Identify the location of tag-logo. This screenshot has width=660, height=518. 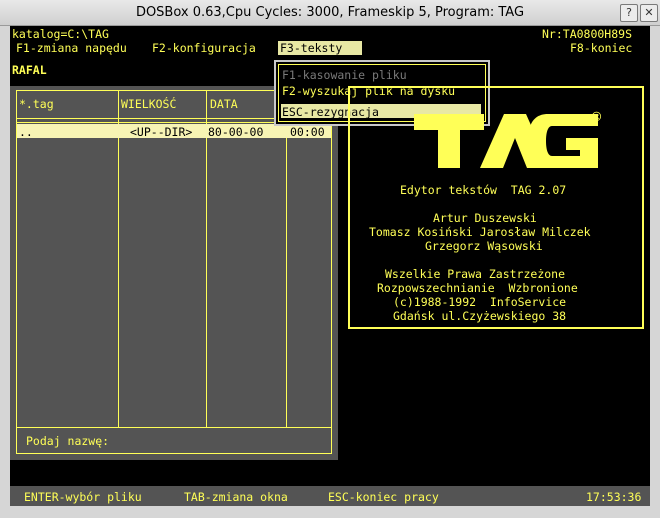
(506, 141).